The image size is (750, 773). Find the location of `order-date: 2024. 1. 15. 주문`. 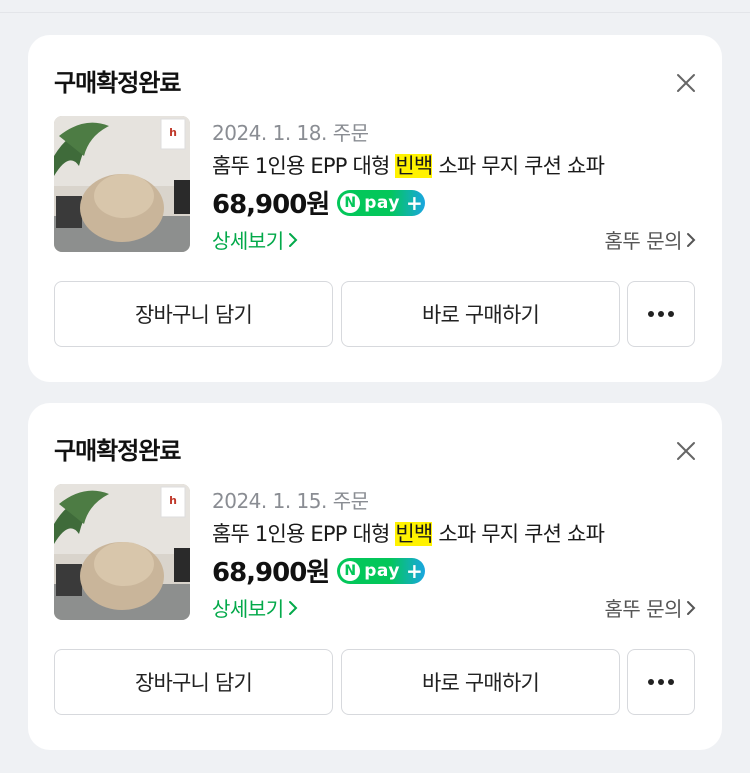

order-date: 2024. 1. 15. 주문 is located at coordinates (290, 501).